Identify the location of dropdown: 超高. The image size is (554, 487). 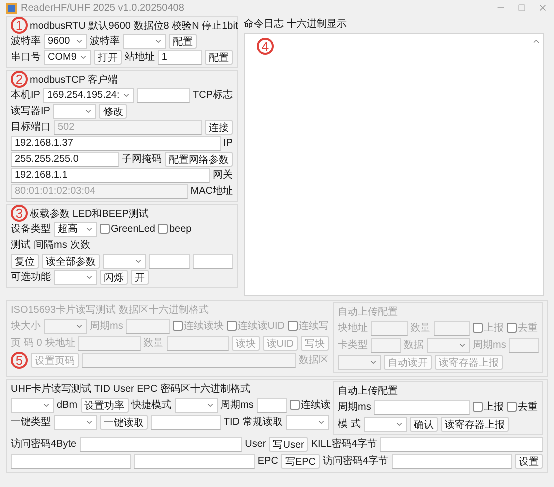
(75, 229).